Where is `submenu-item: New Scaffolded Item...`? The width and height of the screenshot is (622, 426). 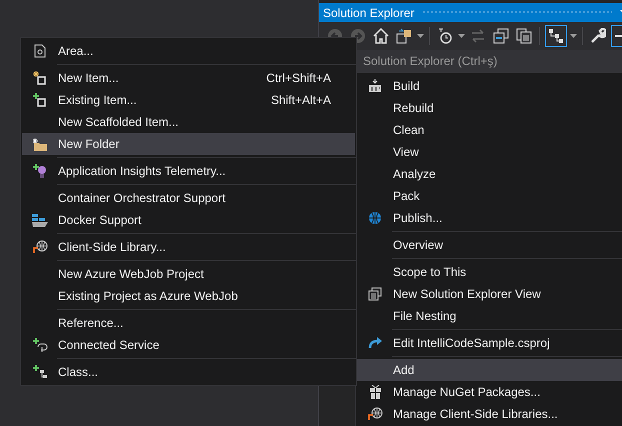 submenu-item: New Scaffolded Item... is located at coordinates (188, 122).